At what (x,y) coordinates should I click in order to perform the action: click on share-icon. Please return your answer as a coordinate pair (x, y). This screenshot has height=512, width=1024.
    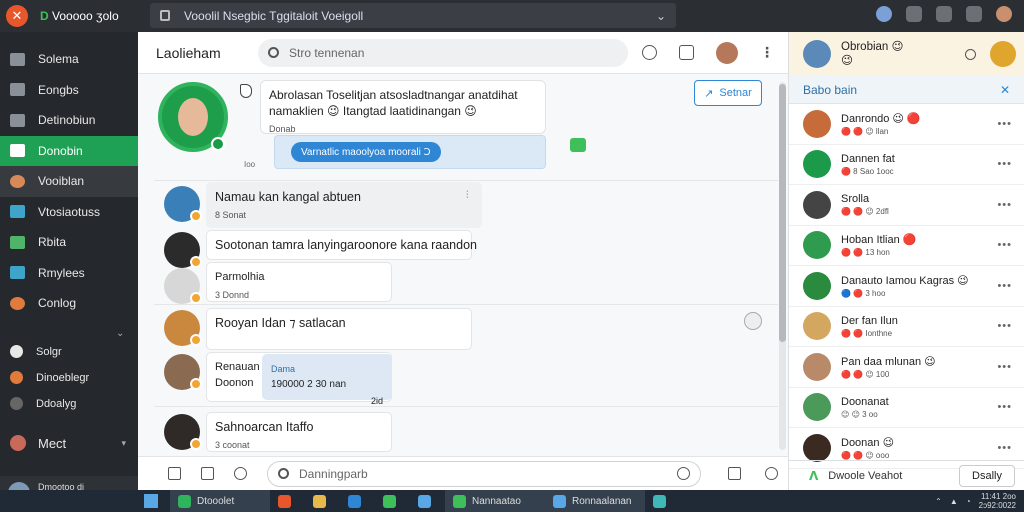
    Looking at the image, I should click on (686, 52).